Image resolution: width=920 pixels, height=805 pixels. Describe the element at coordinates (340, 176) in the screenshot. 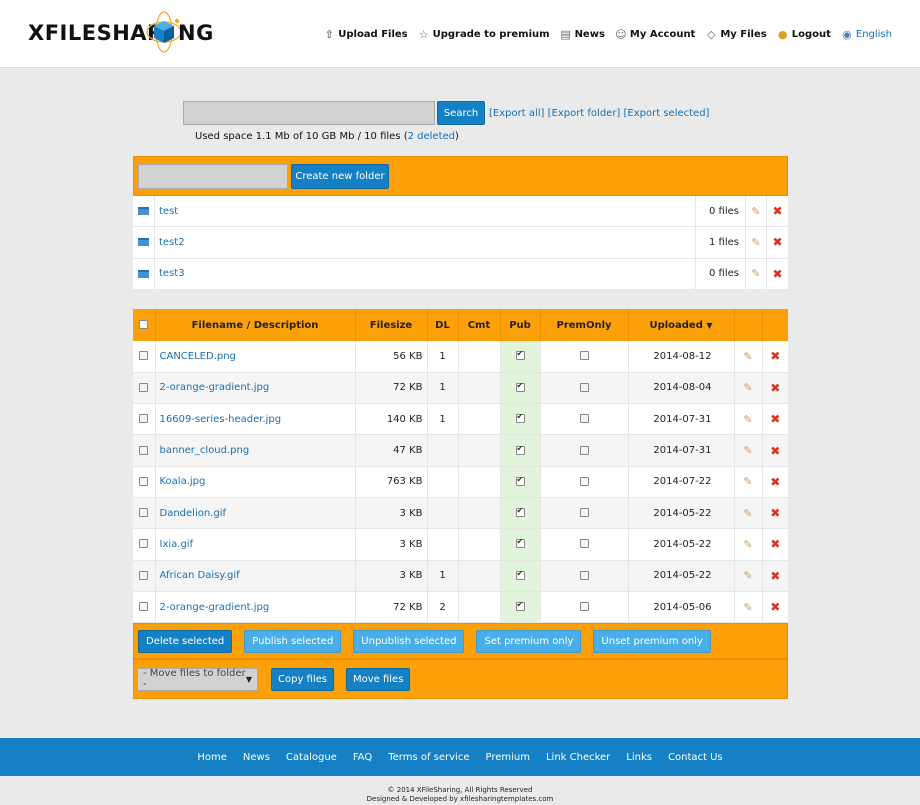

I see `create-folder-button: Create new folder` at that location.